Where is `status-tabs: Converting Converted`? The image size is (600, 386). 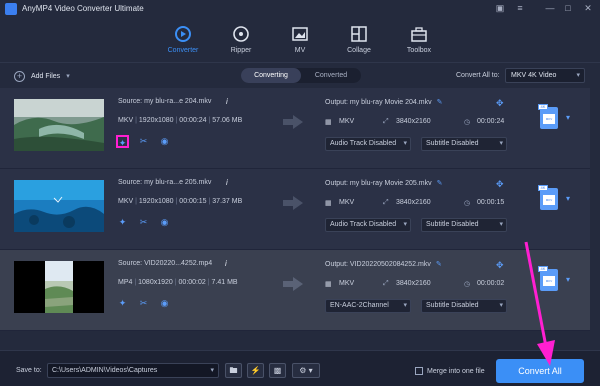 status-tabs: Converting Converted is located at coordinates (301, 75).